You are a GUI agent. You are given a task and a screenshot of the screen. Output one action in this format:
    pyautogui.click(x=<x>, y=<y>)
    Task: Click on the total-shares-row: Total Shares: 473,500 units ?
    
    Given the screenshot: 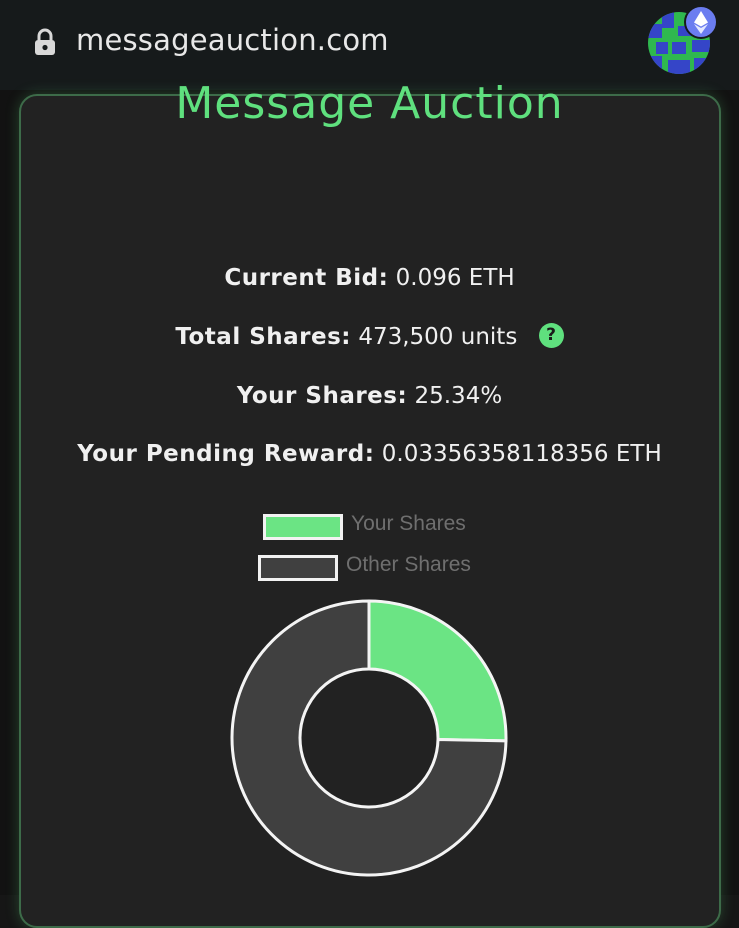 What is the action you would take?
    pyautogui.click(x=369, y=336)
    